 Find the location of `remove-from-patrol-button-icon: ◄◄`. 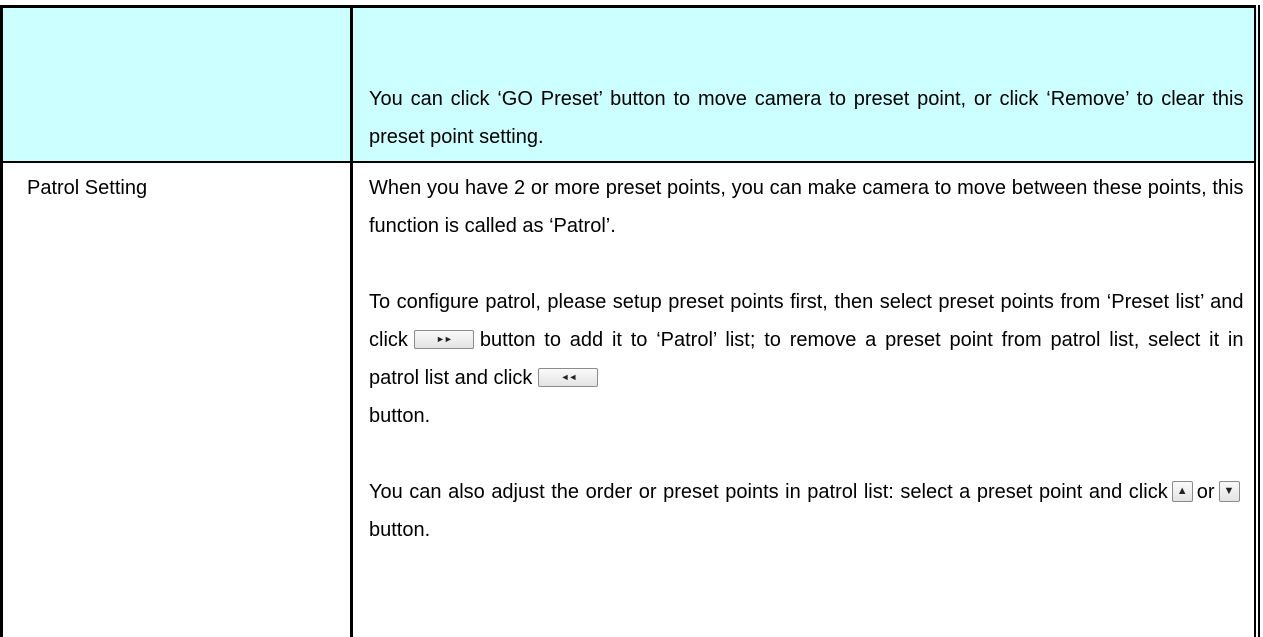

remove-from-patrol-button-icon: ◄◄ is located at coordinates (568, 377).